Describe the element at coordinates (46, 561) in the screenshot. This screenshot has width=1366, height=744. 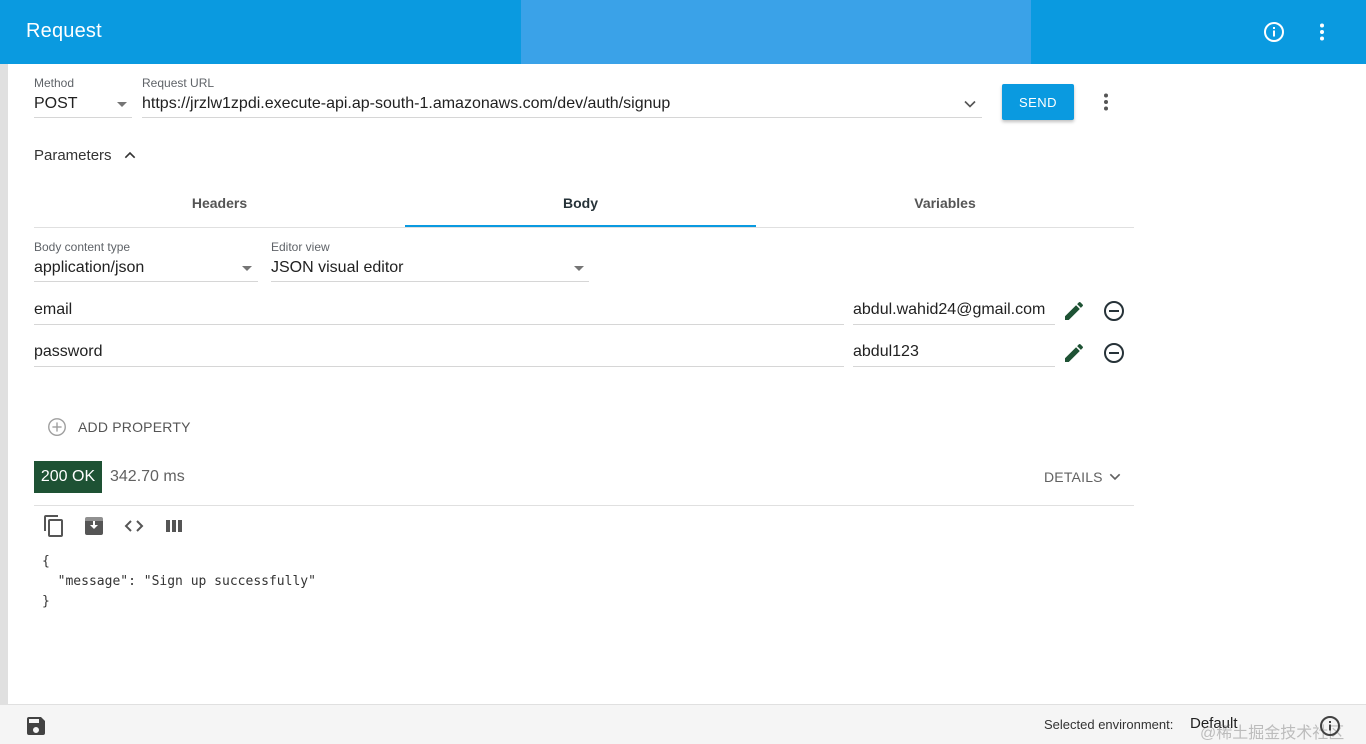
I see `code-line: {` at that location.